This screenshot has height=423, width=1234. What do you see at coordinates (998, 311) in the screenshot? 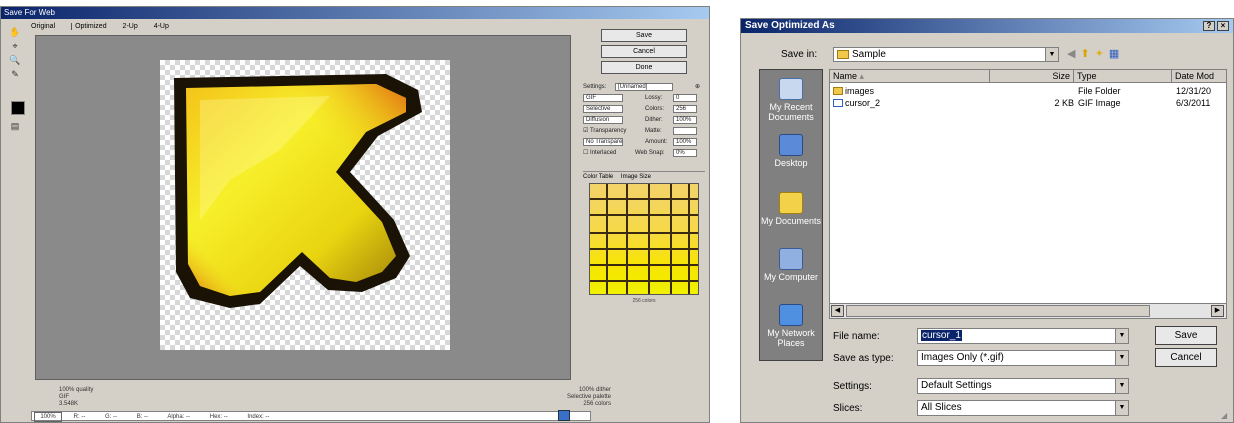
I see `scrollbar-thumb` at bounding box center [998, 311].